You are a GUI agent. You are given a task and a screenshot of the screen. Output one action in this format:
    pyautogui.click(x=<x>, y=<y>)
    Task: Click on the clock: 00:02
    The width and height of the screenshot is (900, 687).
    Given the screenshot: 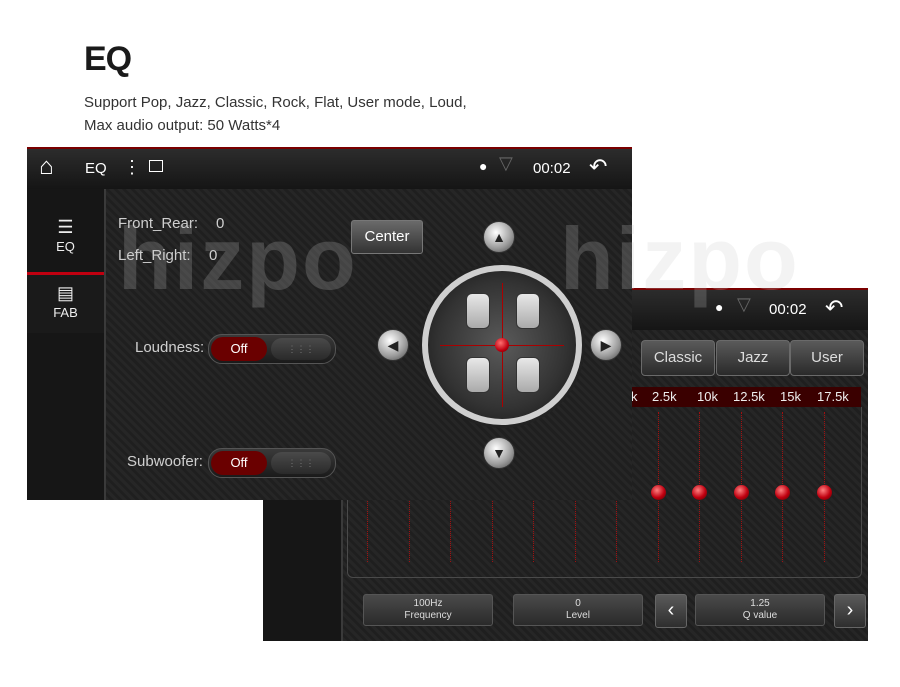 What is the action you would take?
    pyautogui.click(x=552, y=168)
    